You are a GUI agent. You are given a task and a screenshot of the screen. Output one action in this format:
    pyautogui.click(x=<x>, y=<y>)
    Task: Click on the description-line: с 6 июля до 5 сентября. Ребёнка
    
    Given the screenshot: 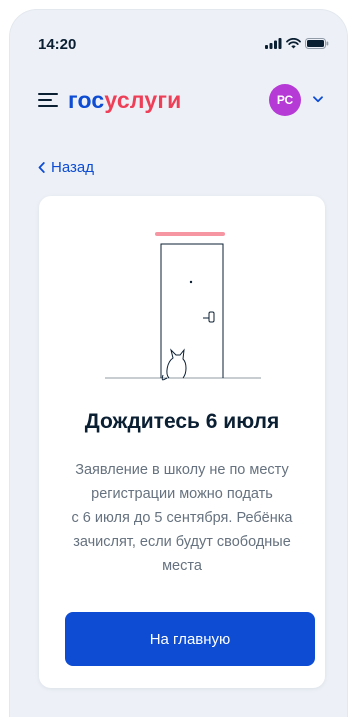 What is the action you would take?
    pyautogui.click(x=182, y=518)
    